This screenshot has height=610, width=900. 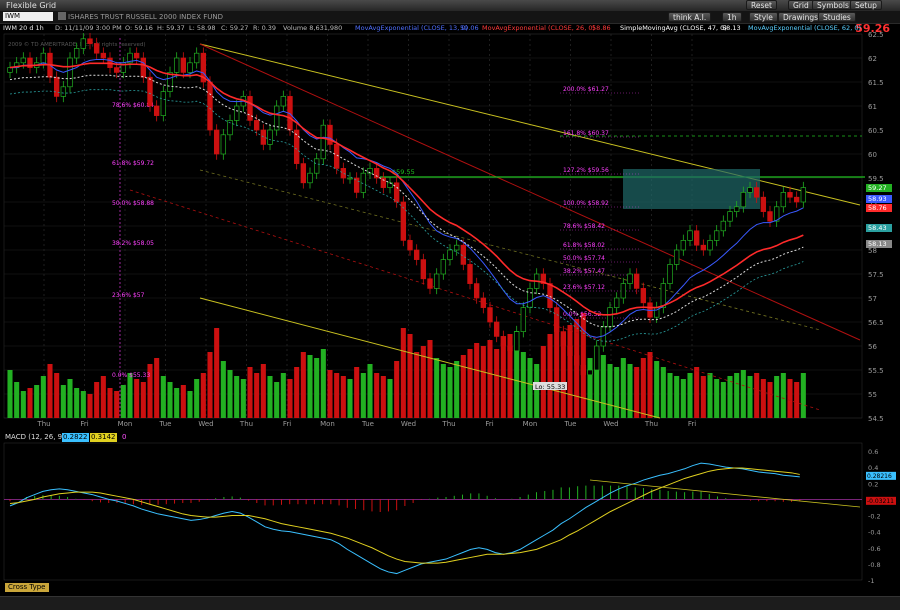 I want to click on fib-level-label: 61.8% $58.02, so click(x=584, y=245).